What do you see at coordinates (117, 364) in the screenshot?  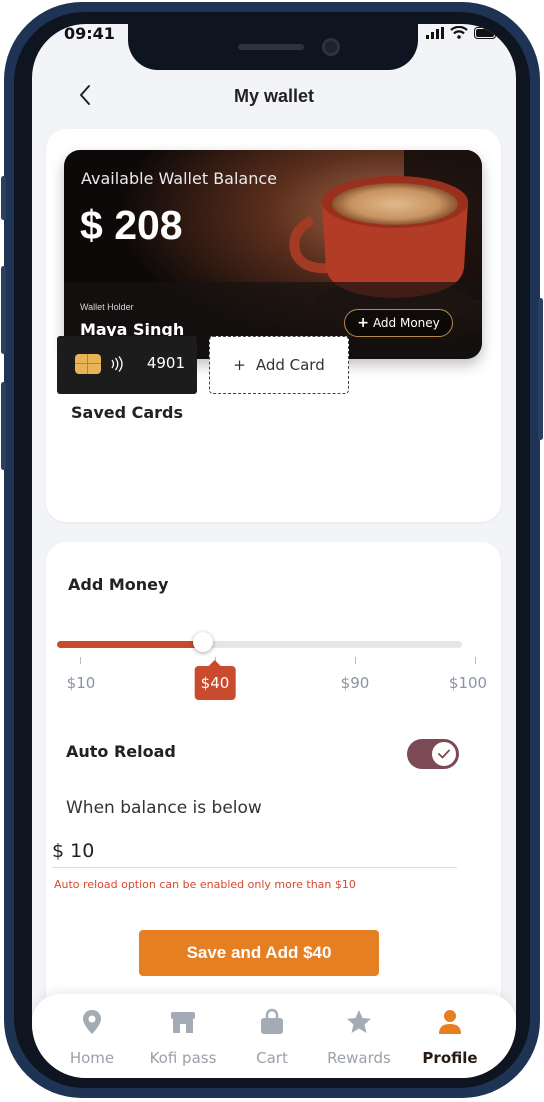 I see `contactless-icon` at bounding box center [117, 364].